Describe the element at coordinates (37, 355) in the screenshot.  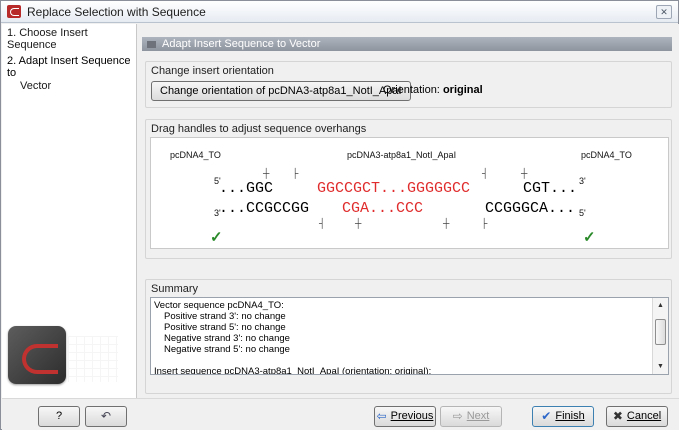
I see `logo-tile` at that location.